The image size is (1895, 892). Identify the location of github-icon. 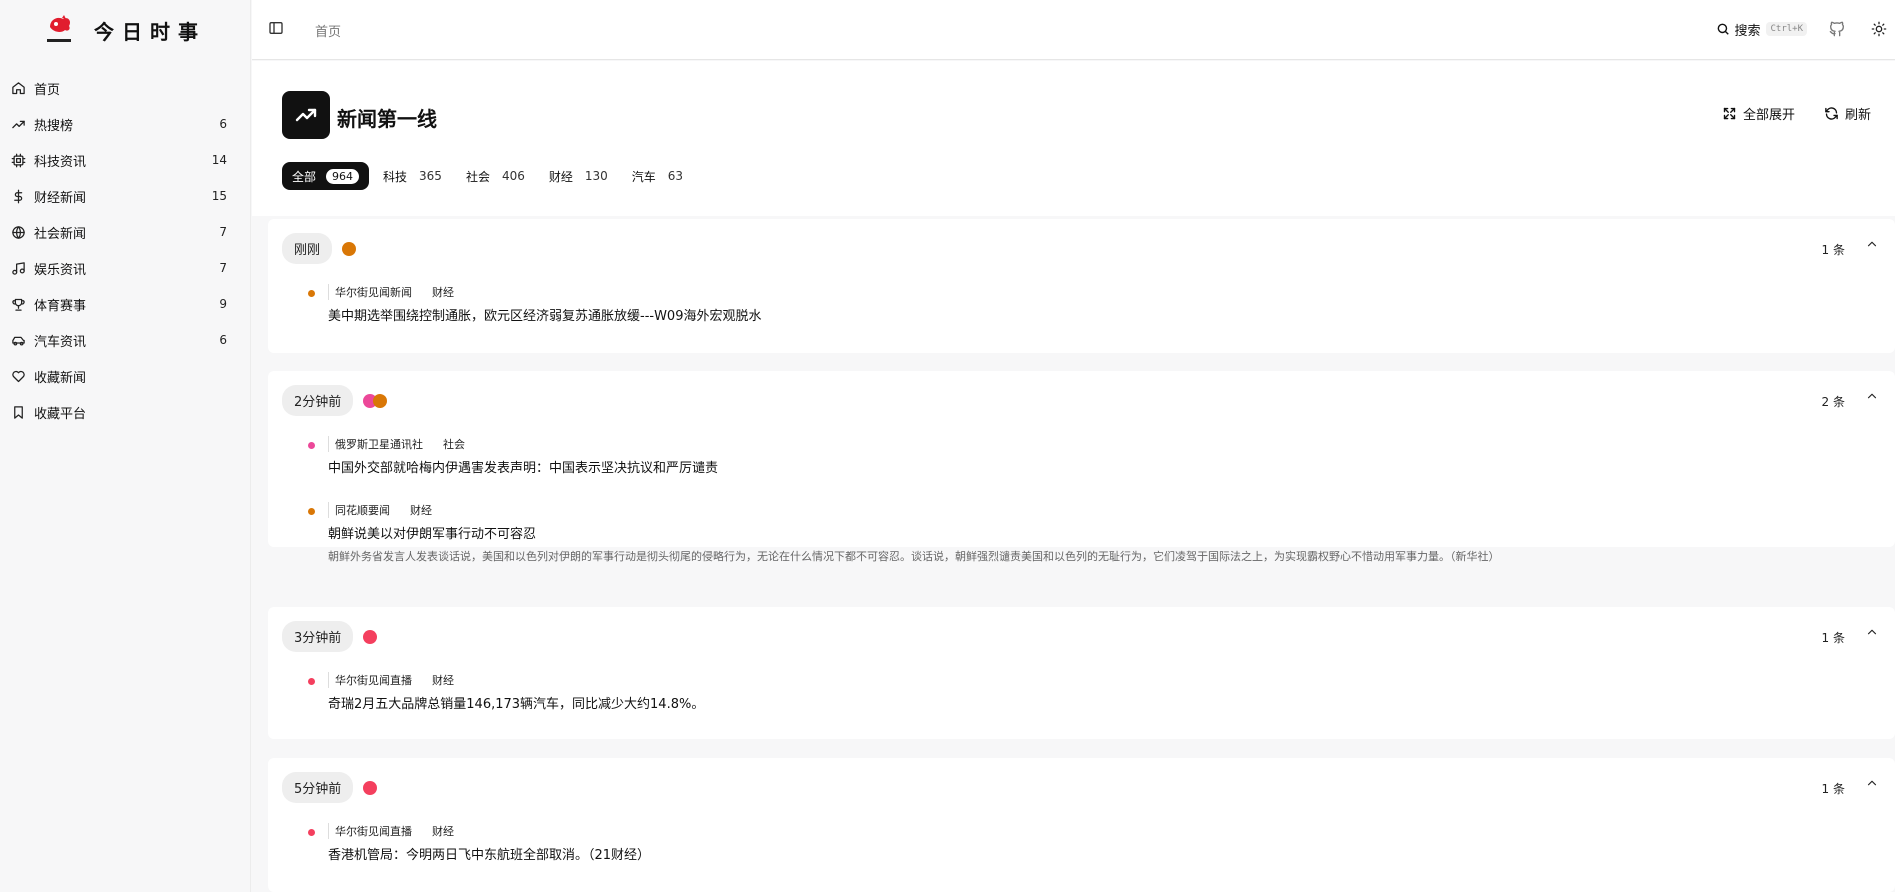
(1836, 29).